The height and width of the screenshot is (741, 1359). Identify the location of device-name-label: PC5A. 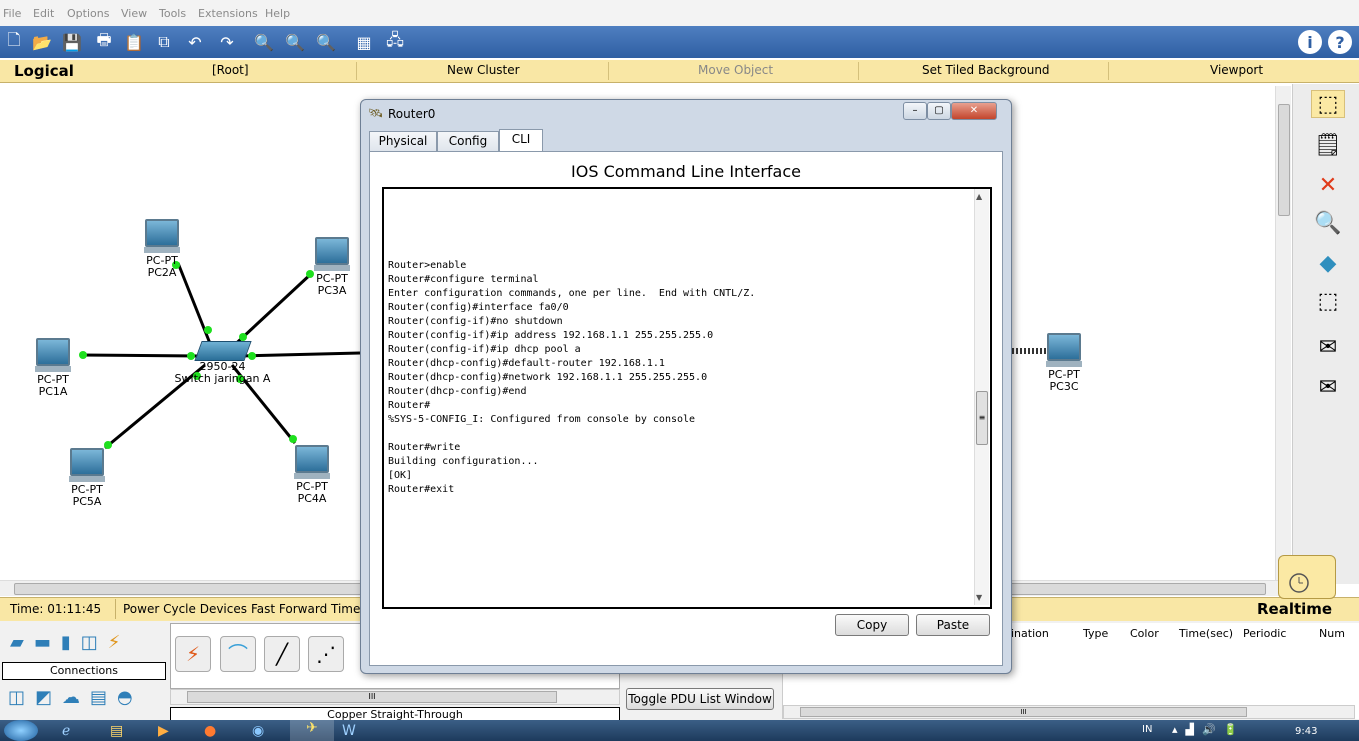
(87, 501).